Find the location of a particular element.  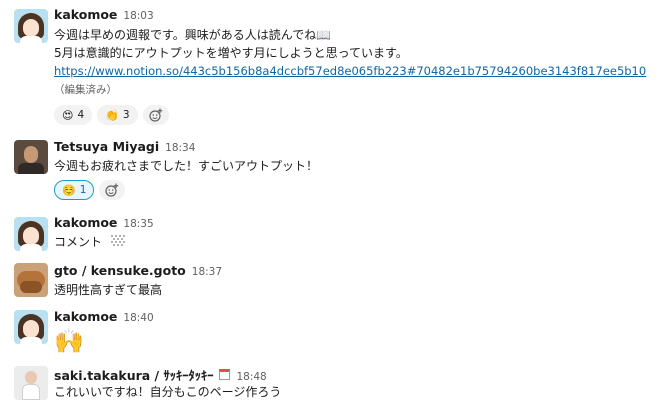

message-text-line: コメント is located at coordinates (90, 242).